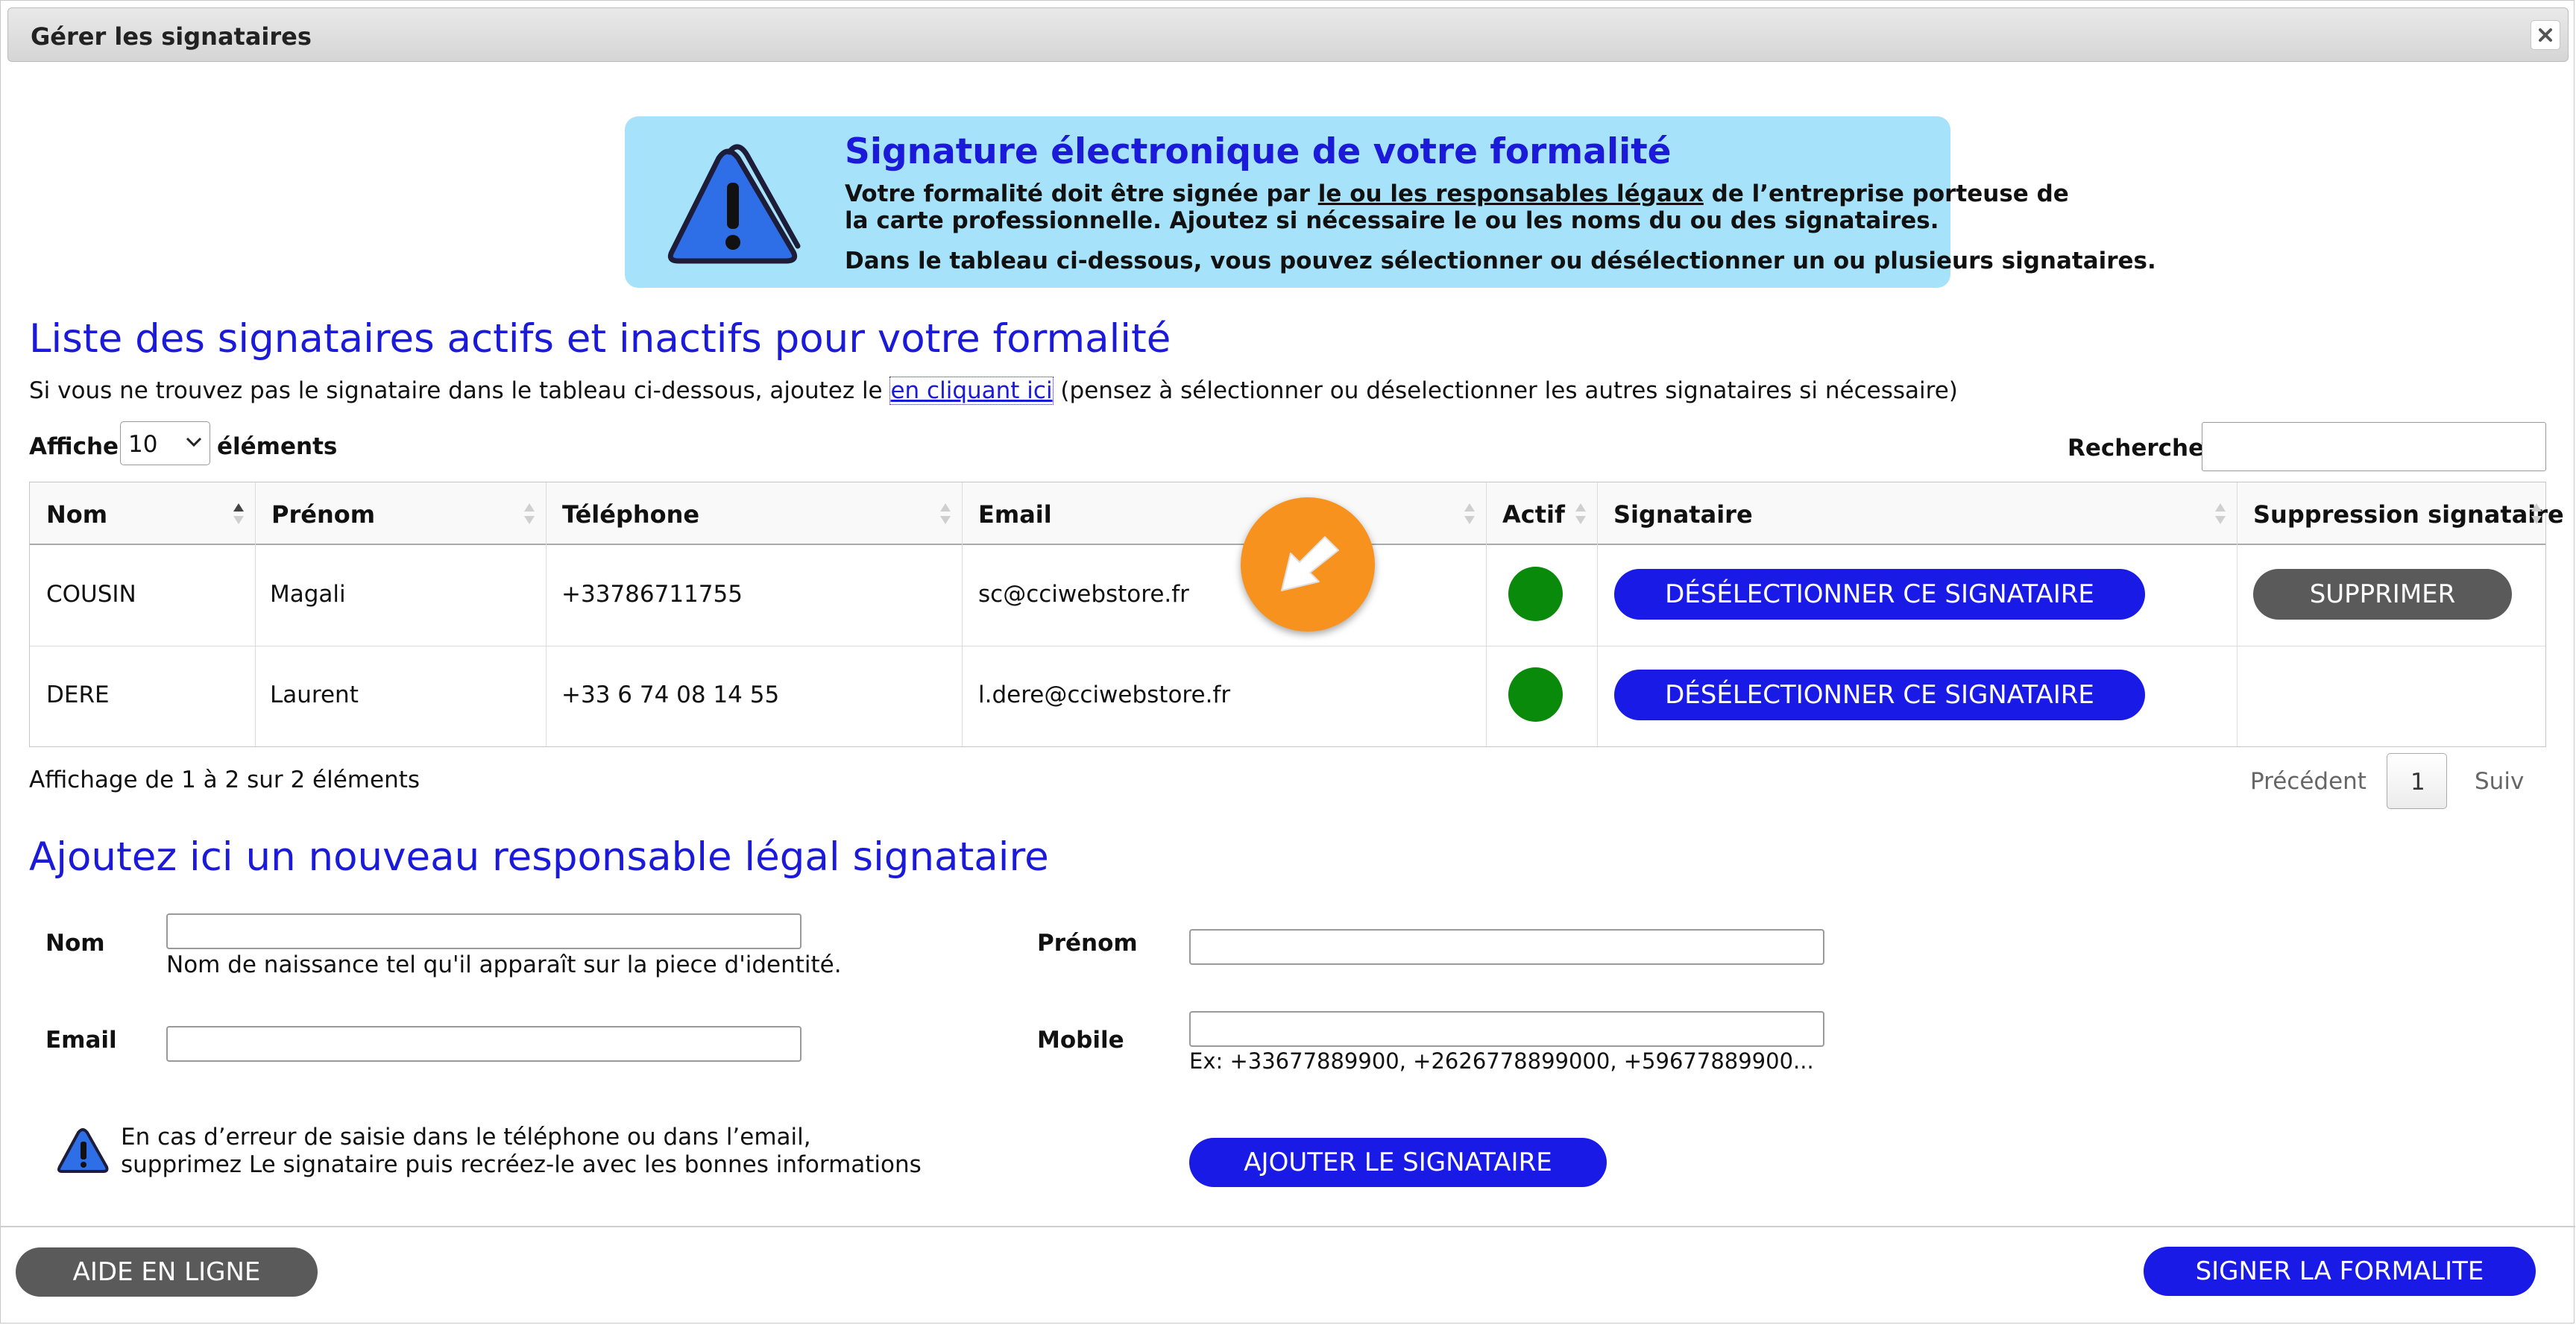 The height and width of the screenshot is (1325, 2576). Describe the element at coordinates (1083, 595) in the screenshot. I see `cell-email: sc@cciwebstore.fr` at that location.